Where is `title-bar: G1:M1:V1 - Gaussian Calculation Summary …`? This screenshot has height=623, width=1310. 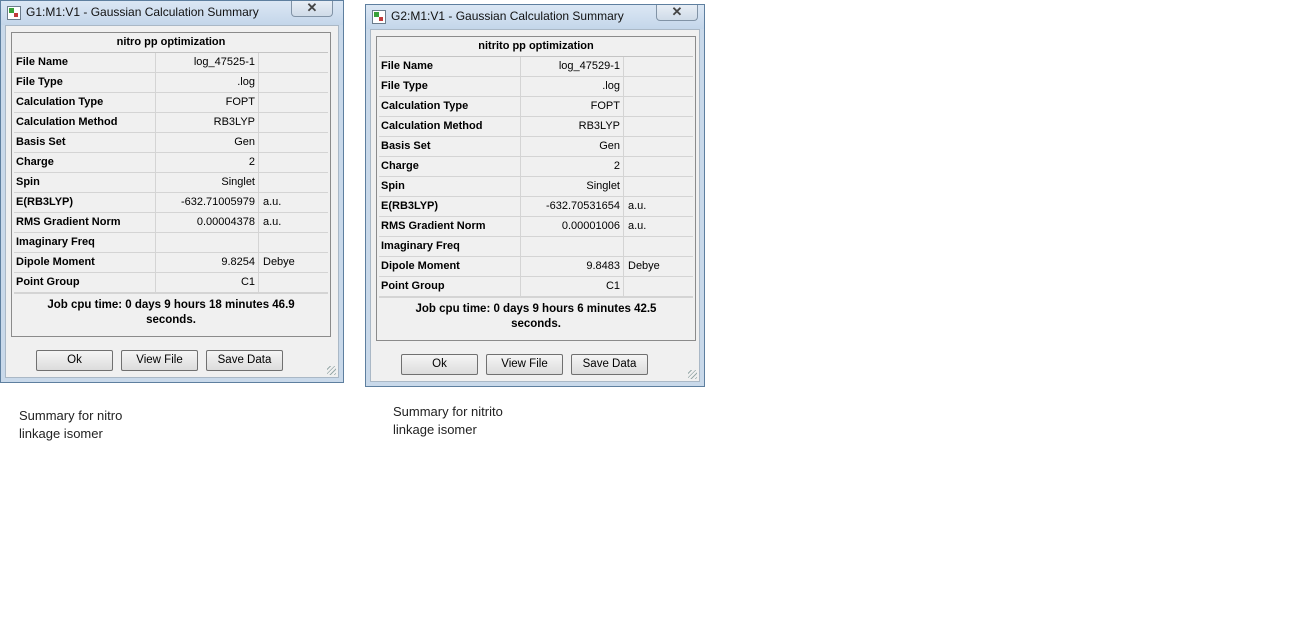
title-bar: G1:M1:V1 - Gaussian Calculation Summary … is located at coordinates (172, 13).